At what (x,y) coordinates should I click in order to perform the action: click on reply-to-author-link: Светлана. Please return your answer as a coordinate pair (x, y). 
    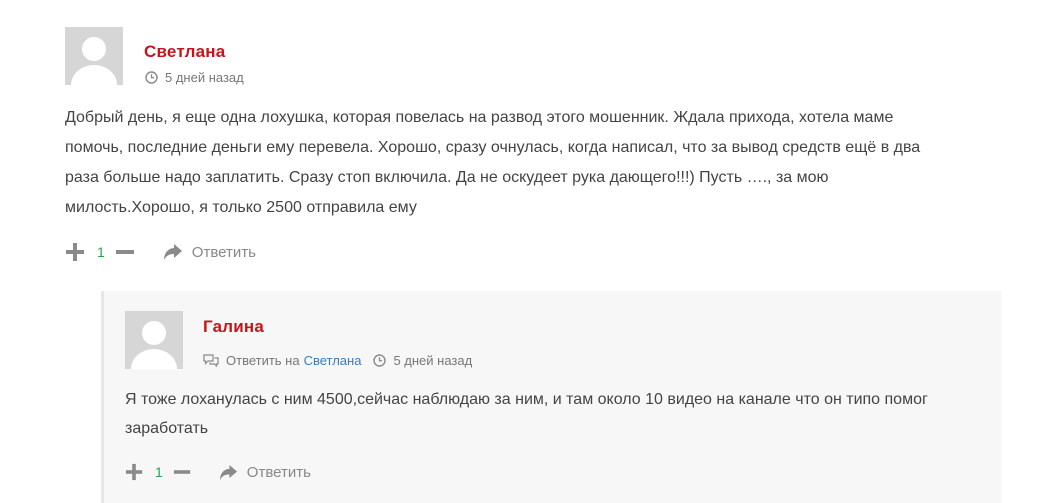
    Looking at the image, I should click on (333, 360).